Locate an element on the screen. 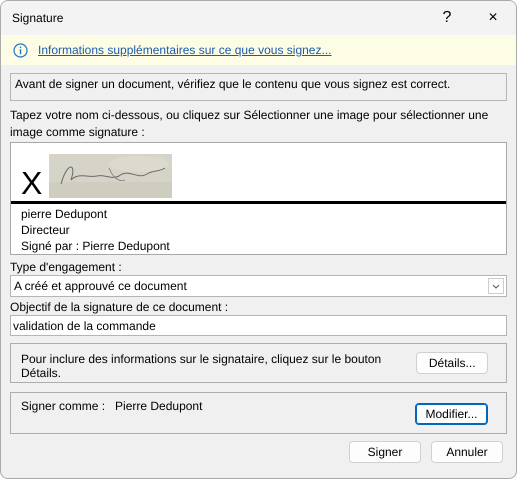 Image resolution: width=517 pixels, height=479 pixels. signer-info: Directeur is located at coordinates (45, 230).